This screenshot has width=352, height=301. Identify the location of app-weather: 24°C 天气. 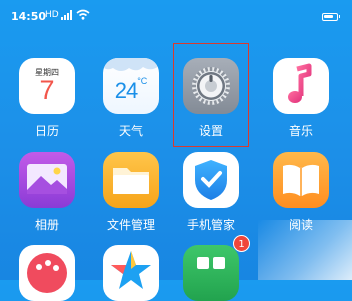
(131, 100).